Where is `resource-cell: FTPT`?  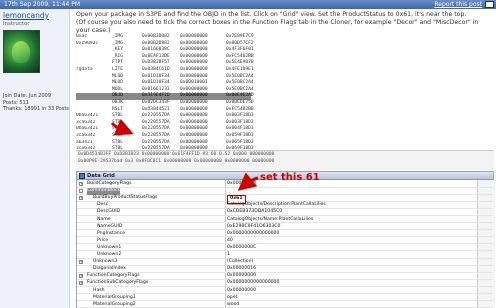 resource-cell: FTPT is located at coordinates (118, 63).